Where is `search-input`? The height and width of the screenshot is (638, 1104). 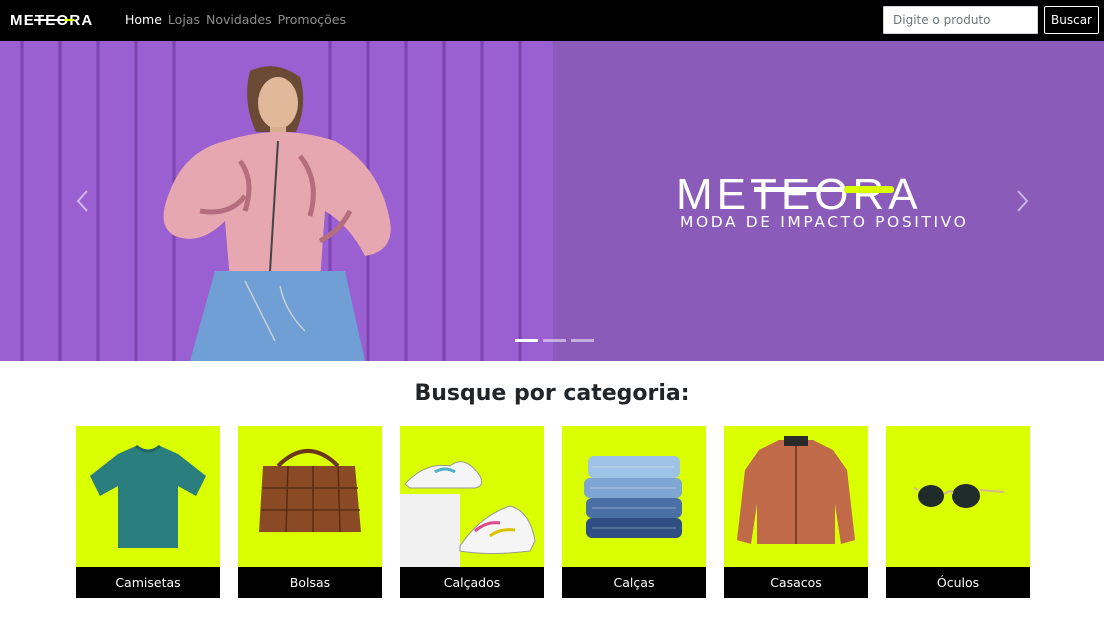
search-input is located at coordinates (960, 20).